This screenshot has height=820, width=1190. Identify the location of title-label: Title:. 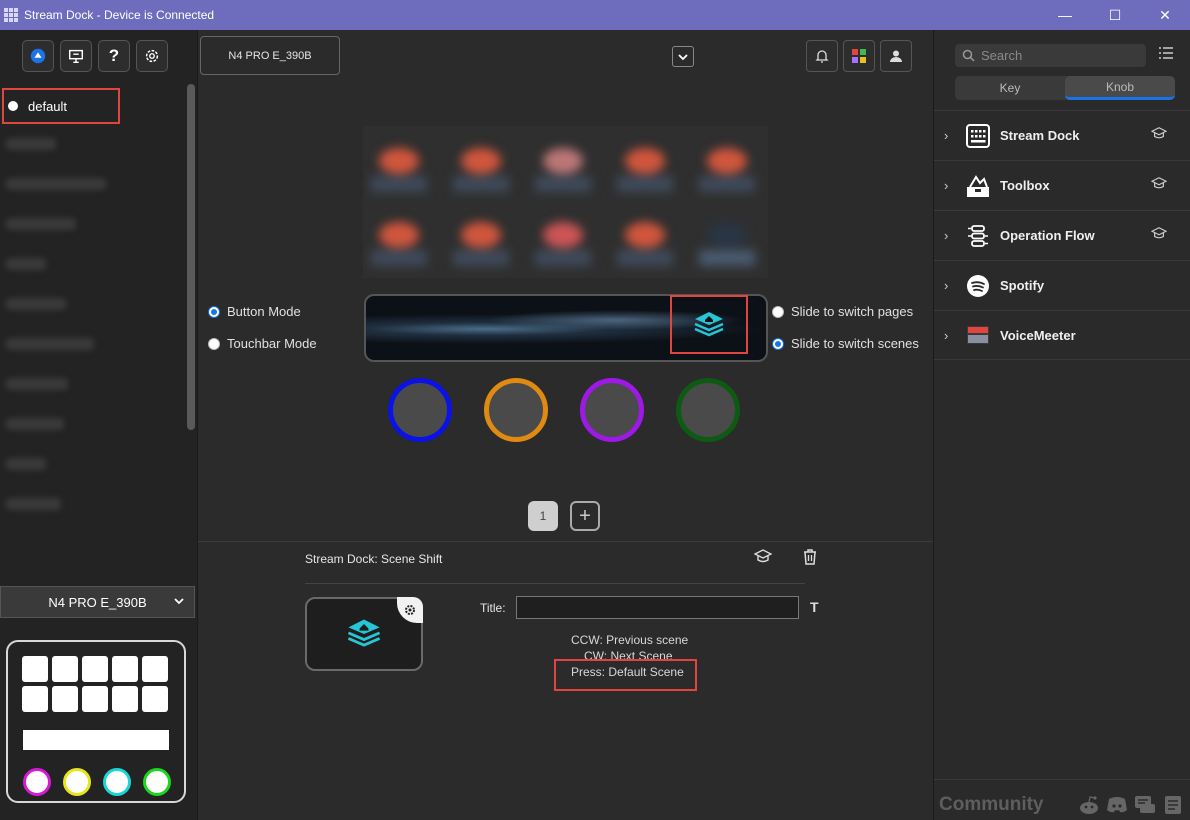
(493, 608).